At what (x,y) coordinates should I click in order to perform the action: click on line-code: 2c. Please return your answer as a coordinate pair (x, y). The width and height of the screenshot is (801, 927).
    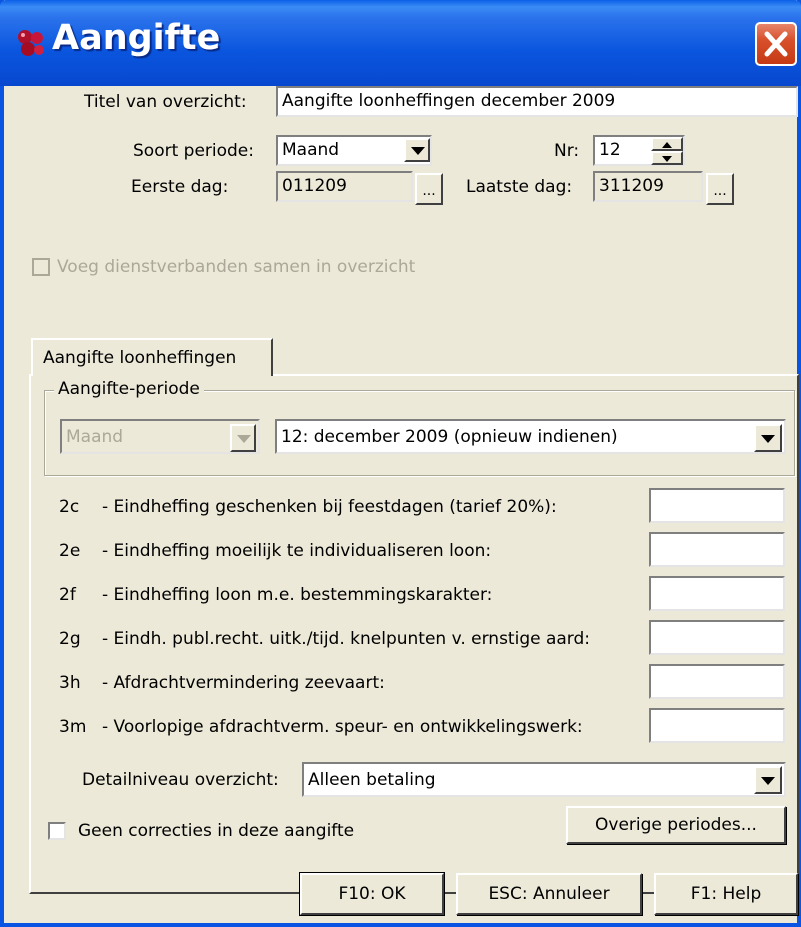
    Looking at the image, I should click on (69, 507).